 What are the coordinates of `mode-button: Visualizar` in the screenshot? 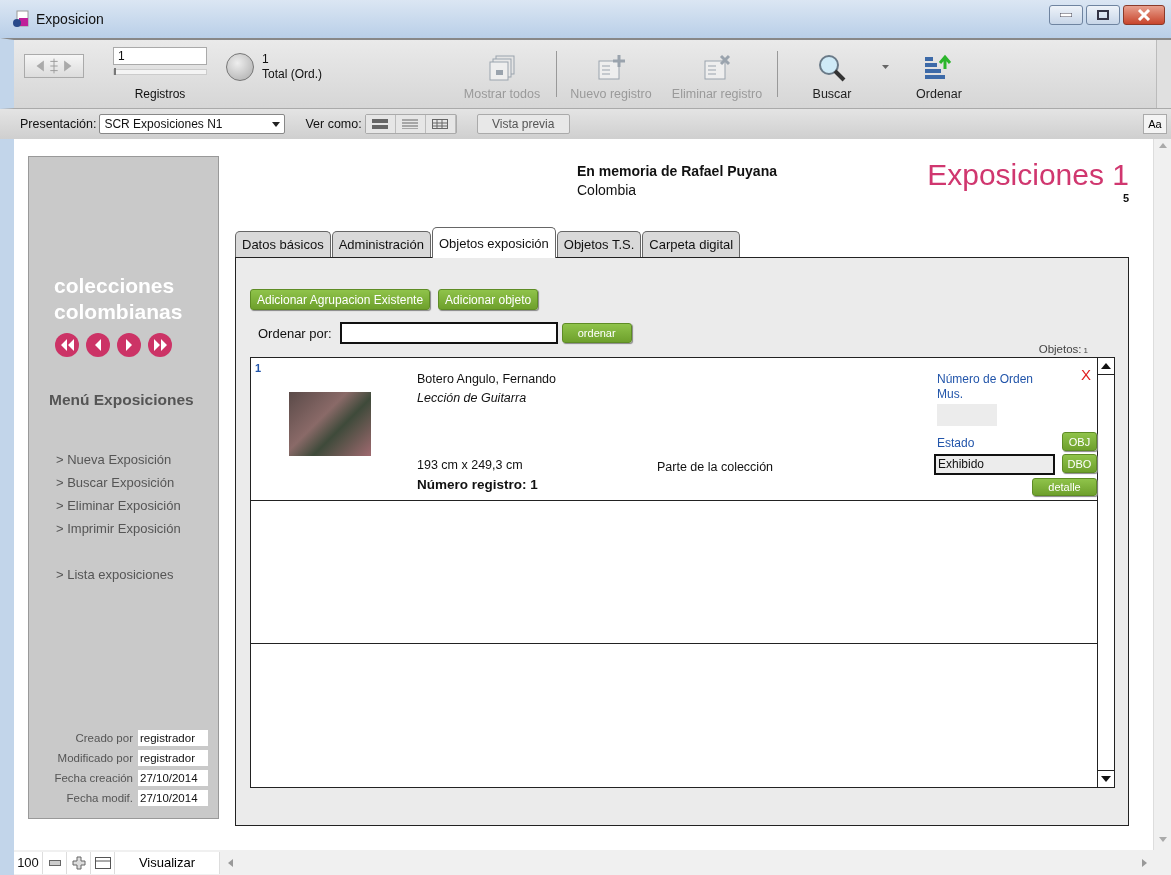 It's located at (167, 862).